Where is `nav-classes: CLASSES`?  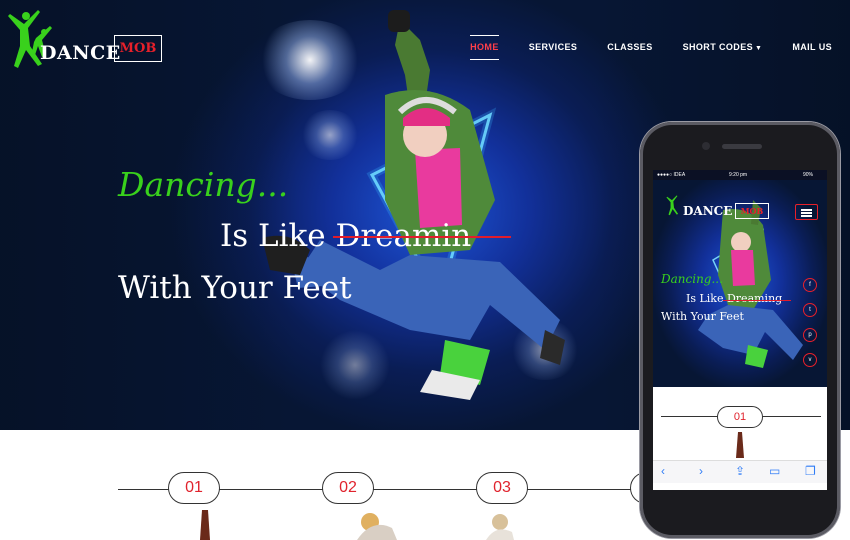 nav-classes: CLASSES is located at coordinates (629, 47).